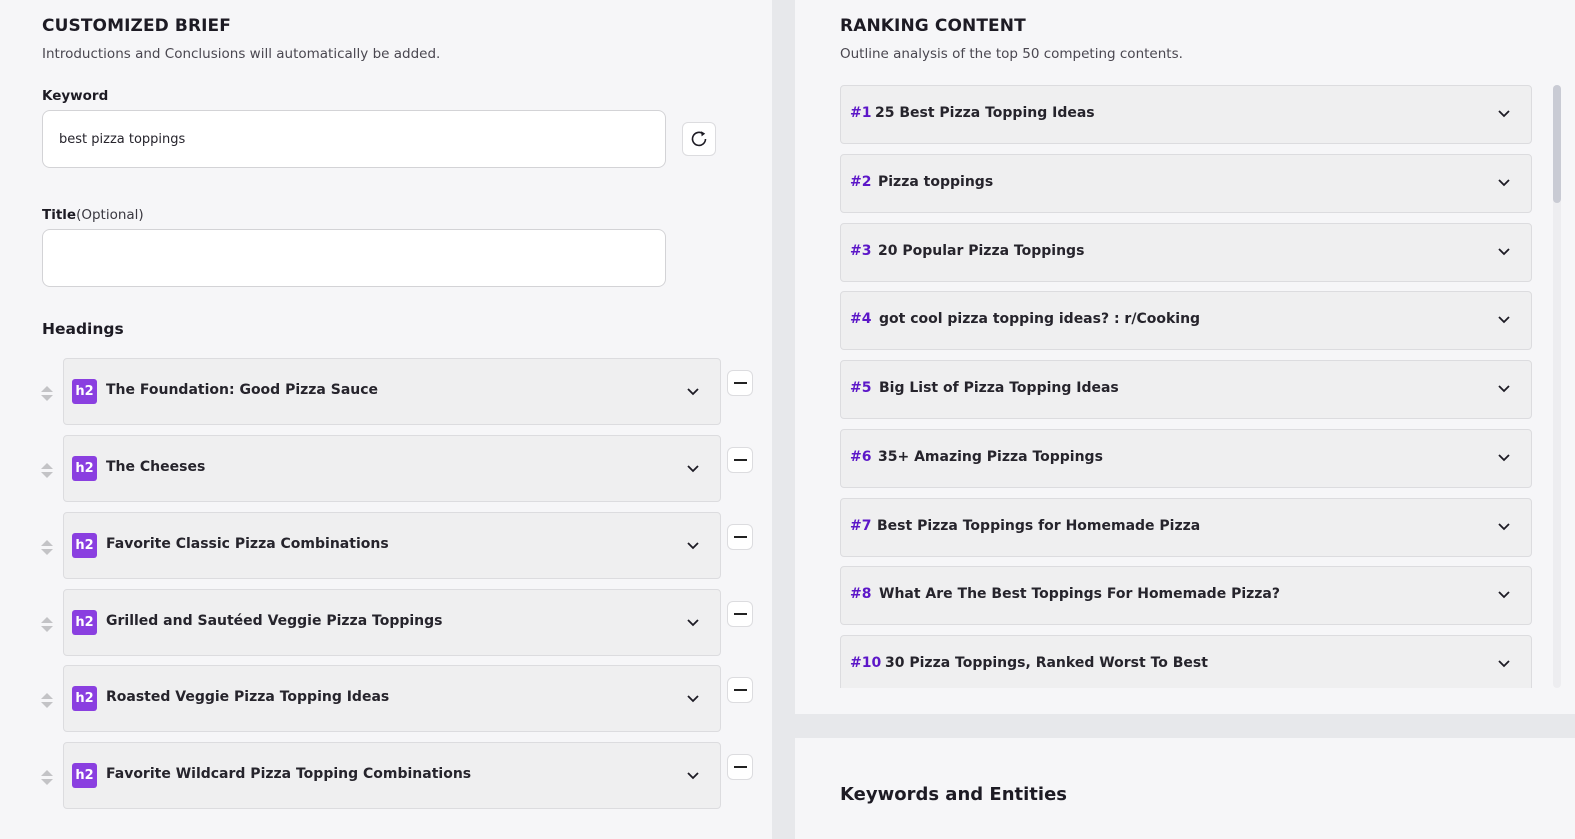  Describe the element at coordinates (248, 697) in the screenshot. I see `heading-text: Roasted Veggie Pizza Topping Ideas` at that location.